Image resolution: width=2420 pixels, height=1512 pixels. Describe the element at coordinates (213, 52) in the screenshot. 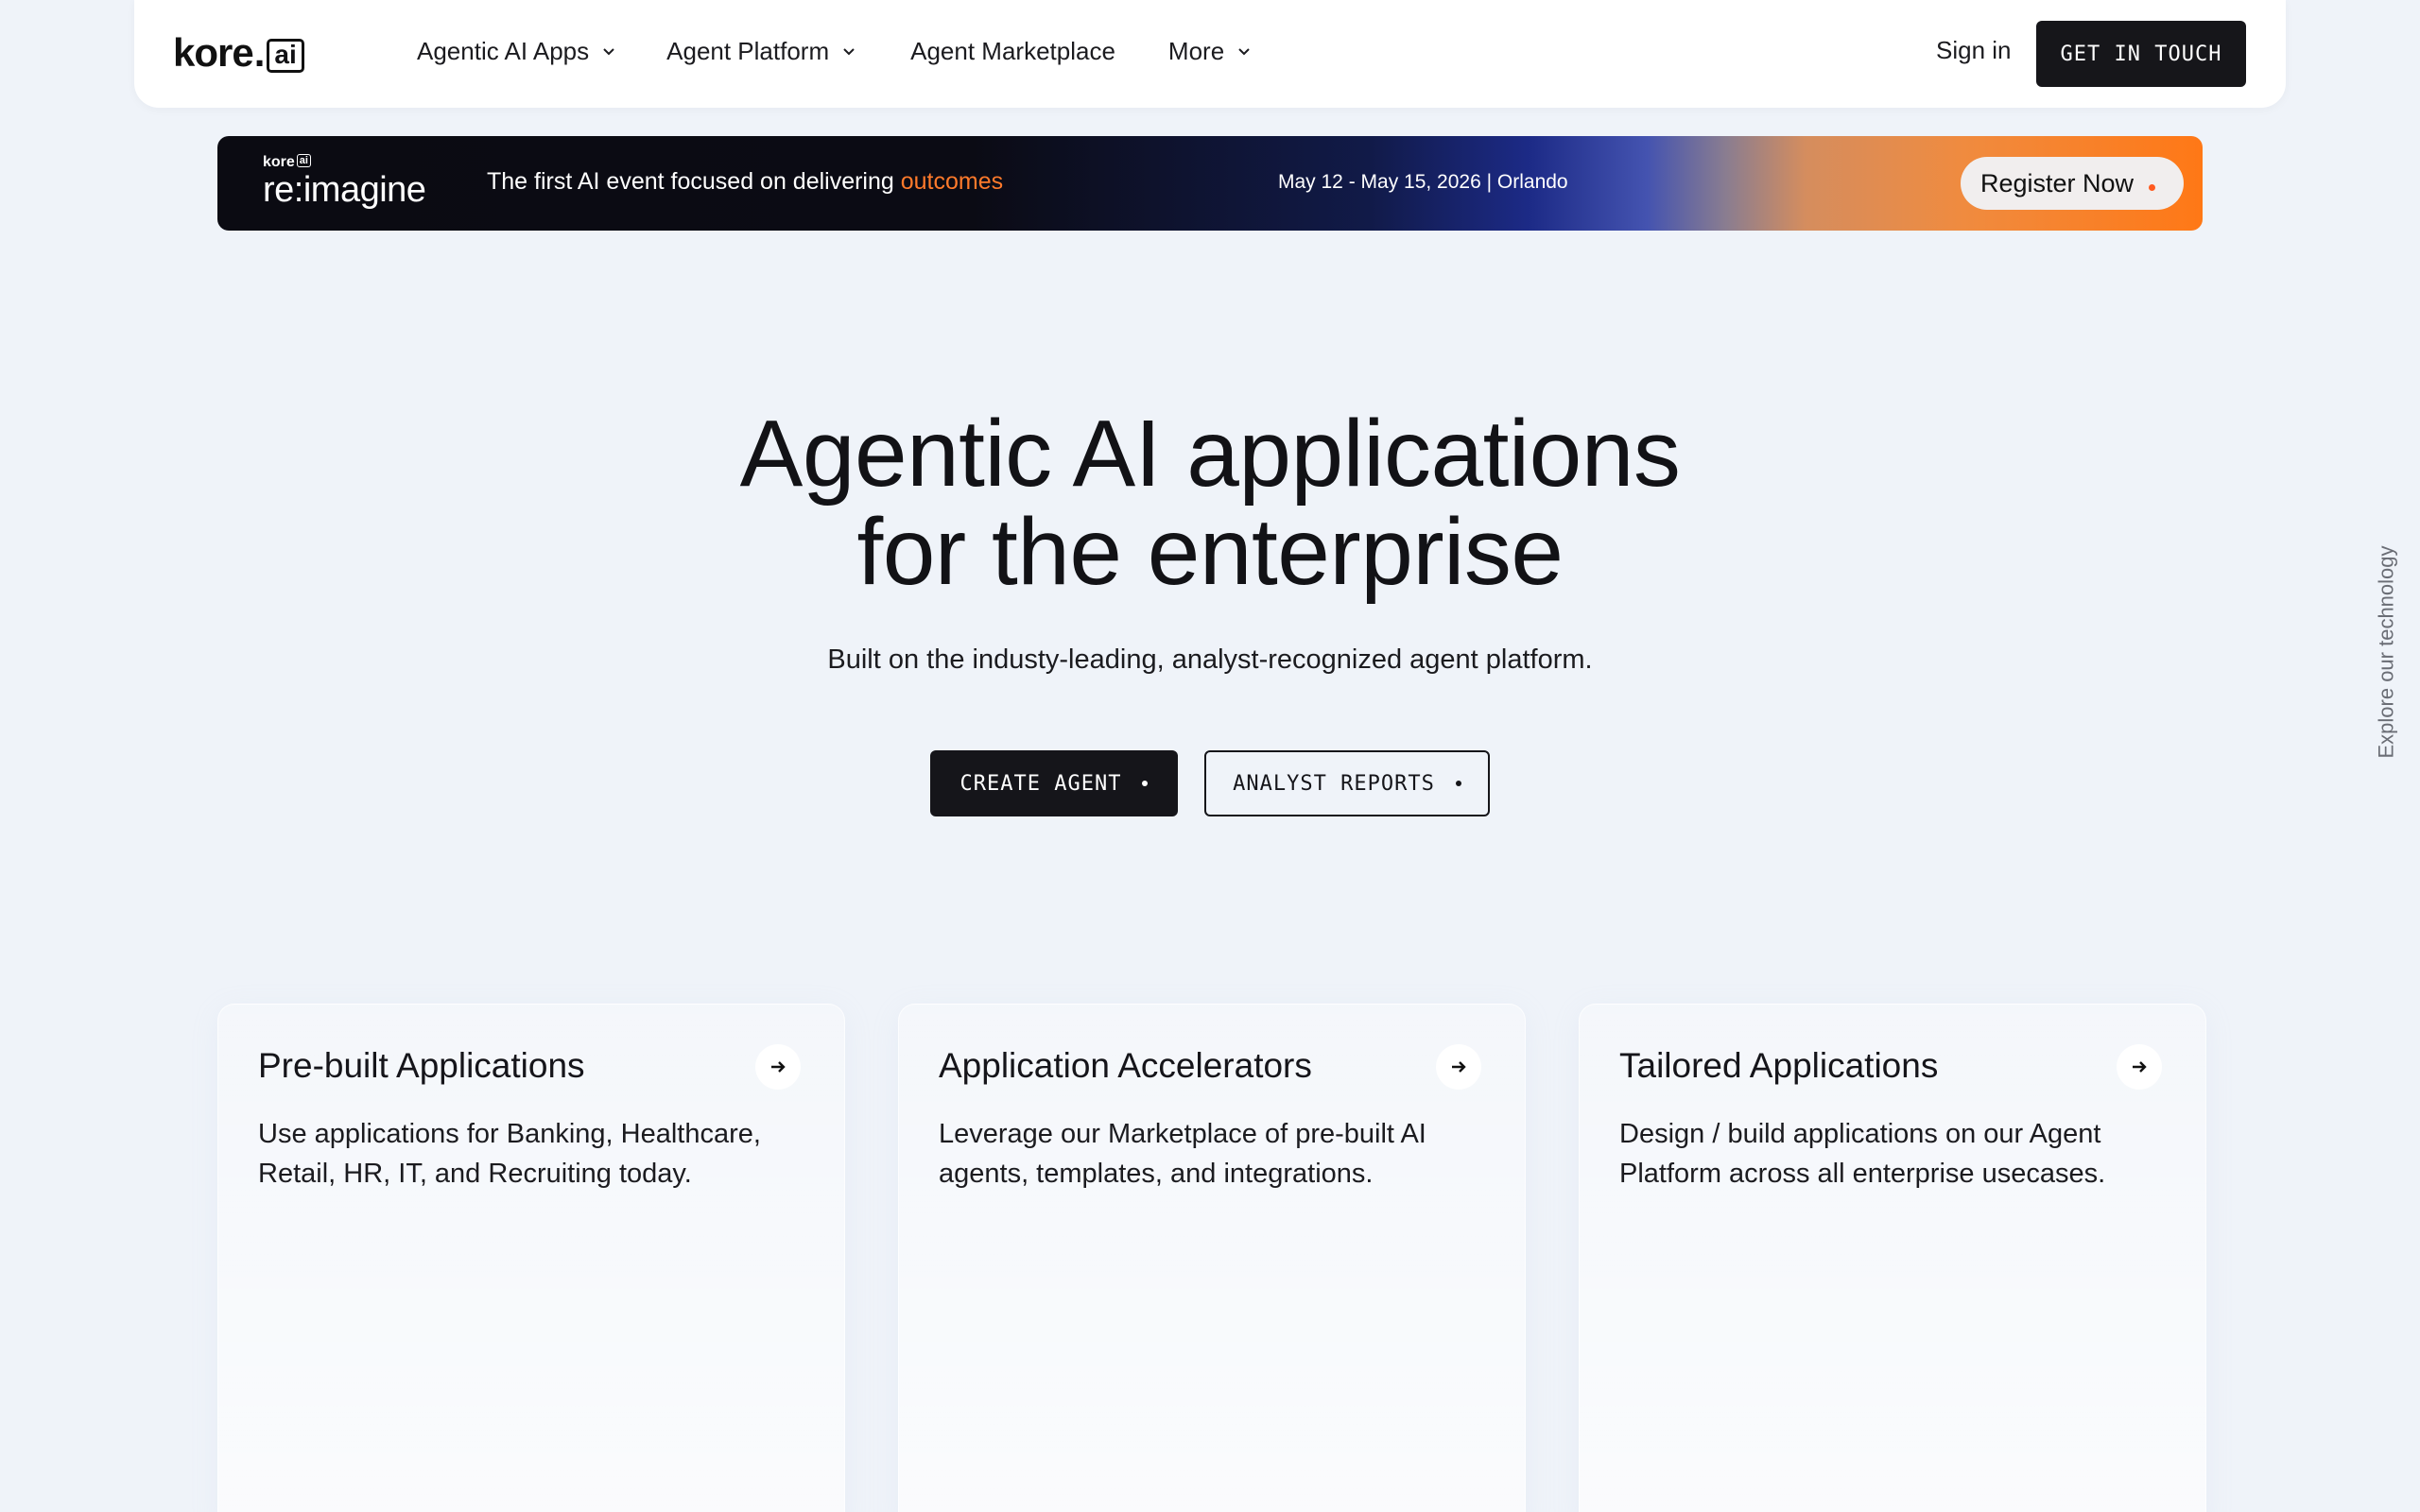

I see `logo-word: kore` at that location.